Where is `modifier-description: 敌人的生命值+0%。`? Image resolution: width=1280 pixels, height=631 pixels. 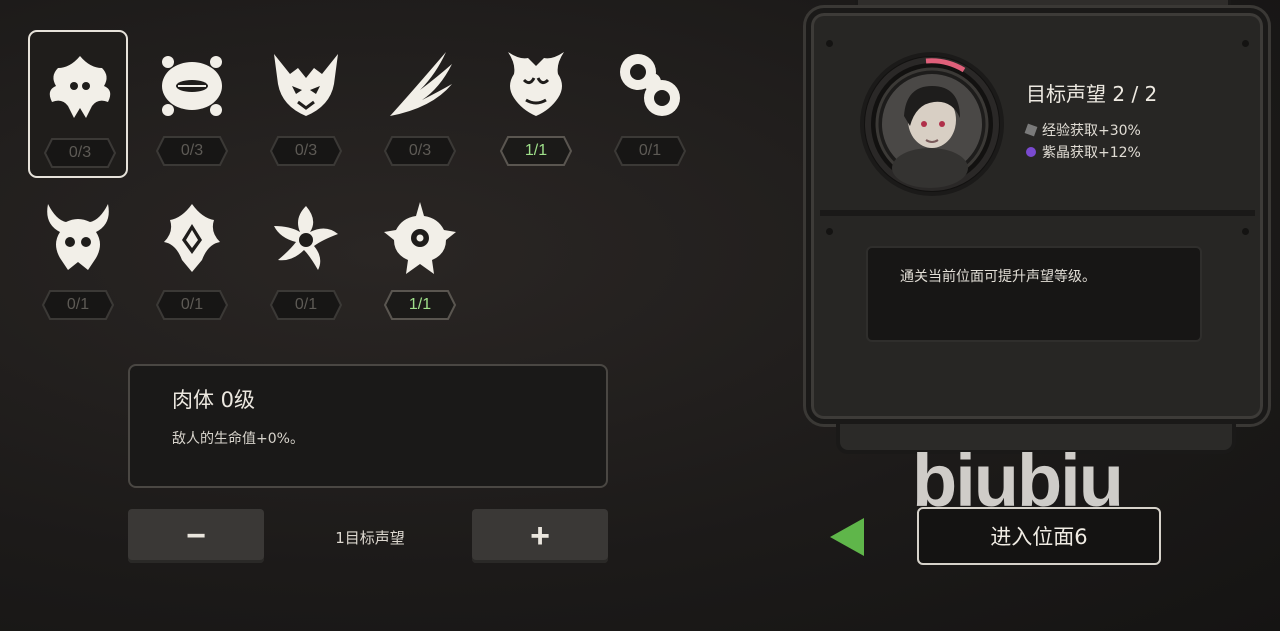 modifier-description: 敌人的生命值+0%。 is located at coordinates (238, 439).